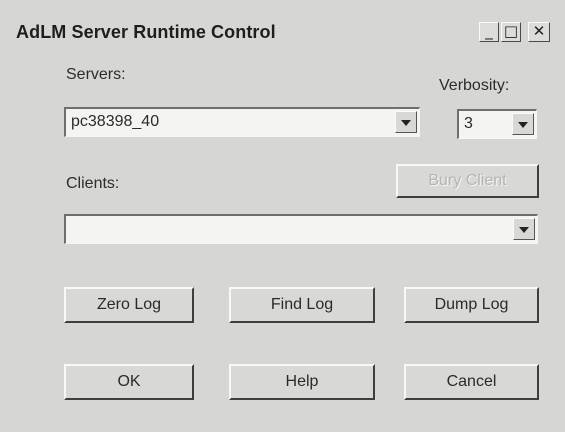  Describe the element at coordinates (146, 32) in the screenshot. I see `window-title: AdLM Server Runtime Control` at that location.